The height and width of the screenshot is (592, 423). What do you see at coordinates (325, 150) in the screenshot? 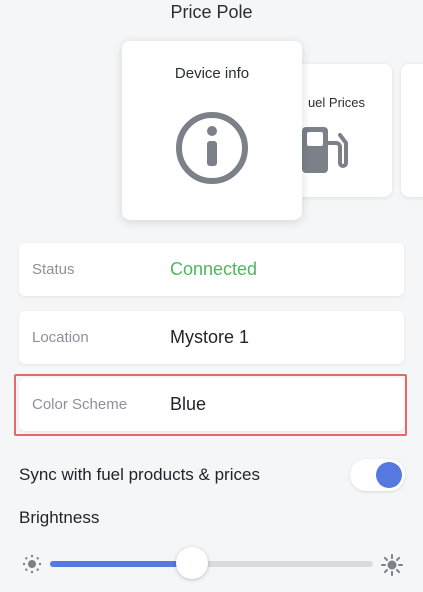
I see `fuel-pump-icon` at bounding box center [325, 150].